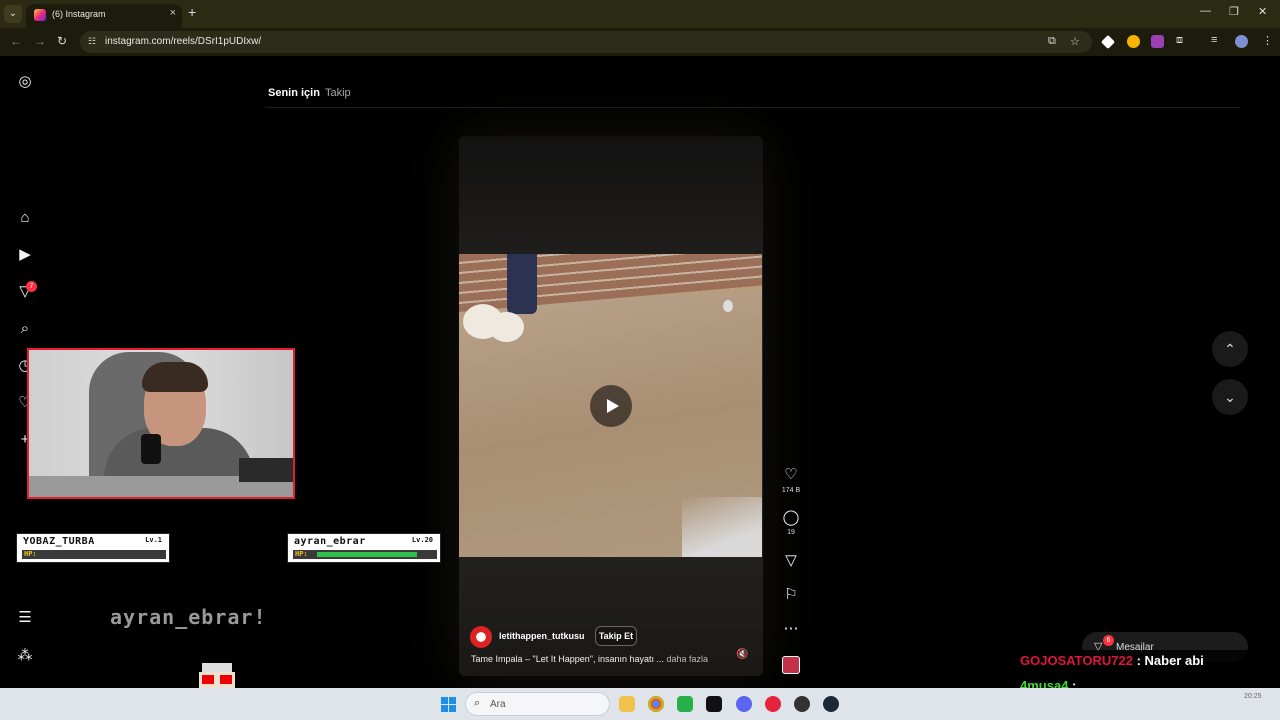 This screenshot has height=720, width=1280. I want to click on reels-icon: ▶, so click(25, 255).